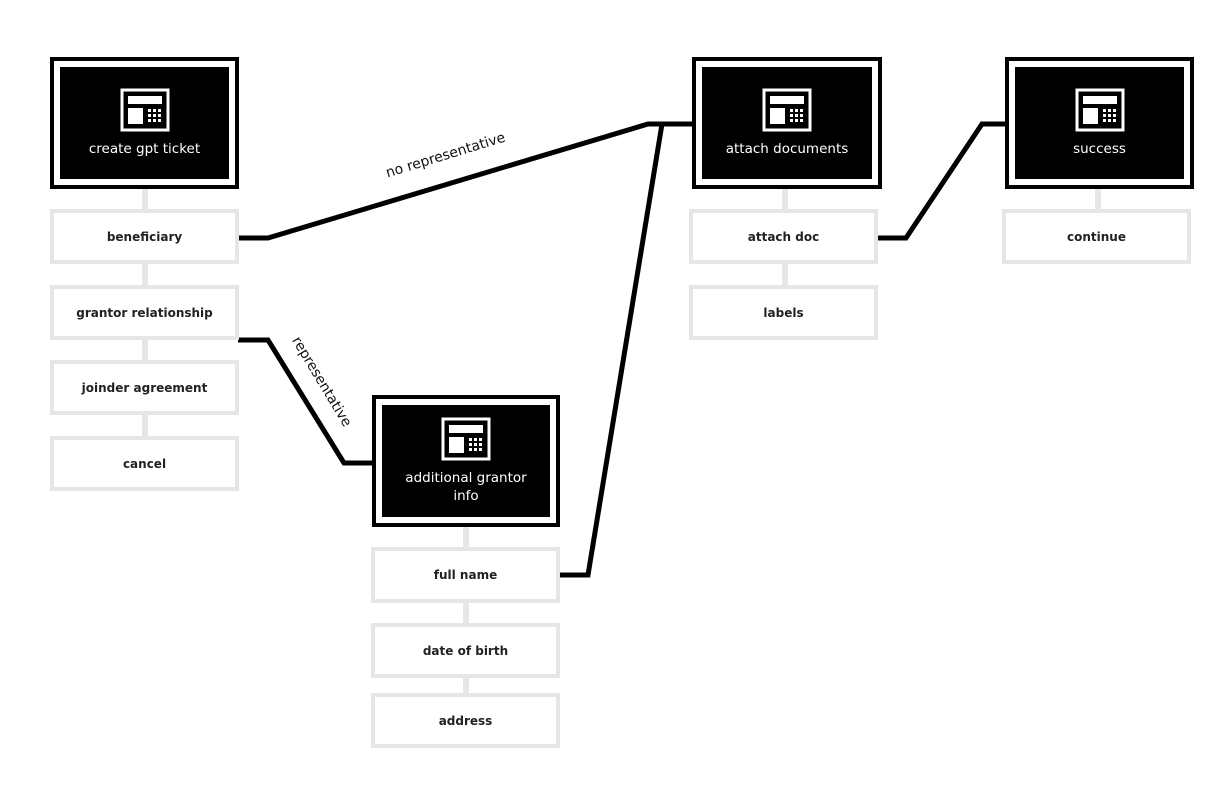  I want to click on screen-success: success, so click(1099, 123).